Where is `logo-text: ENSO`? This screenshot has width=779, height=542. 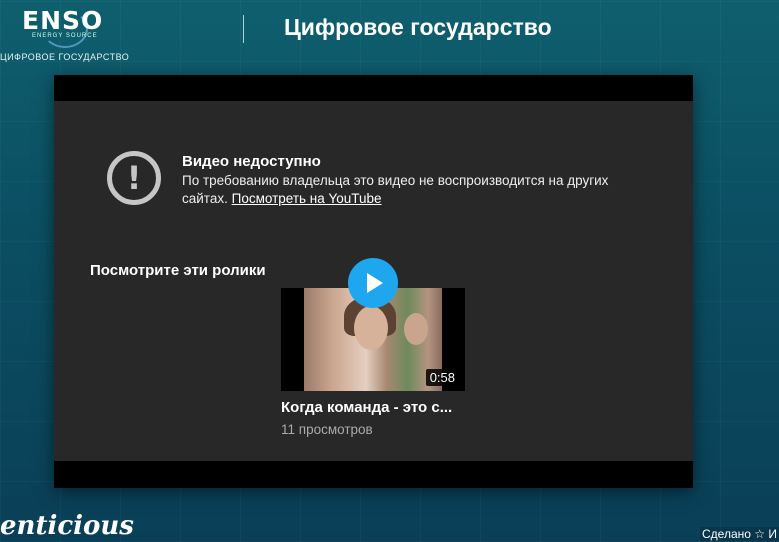 logo-text: ENSO is located at coordinates (63, 20).